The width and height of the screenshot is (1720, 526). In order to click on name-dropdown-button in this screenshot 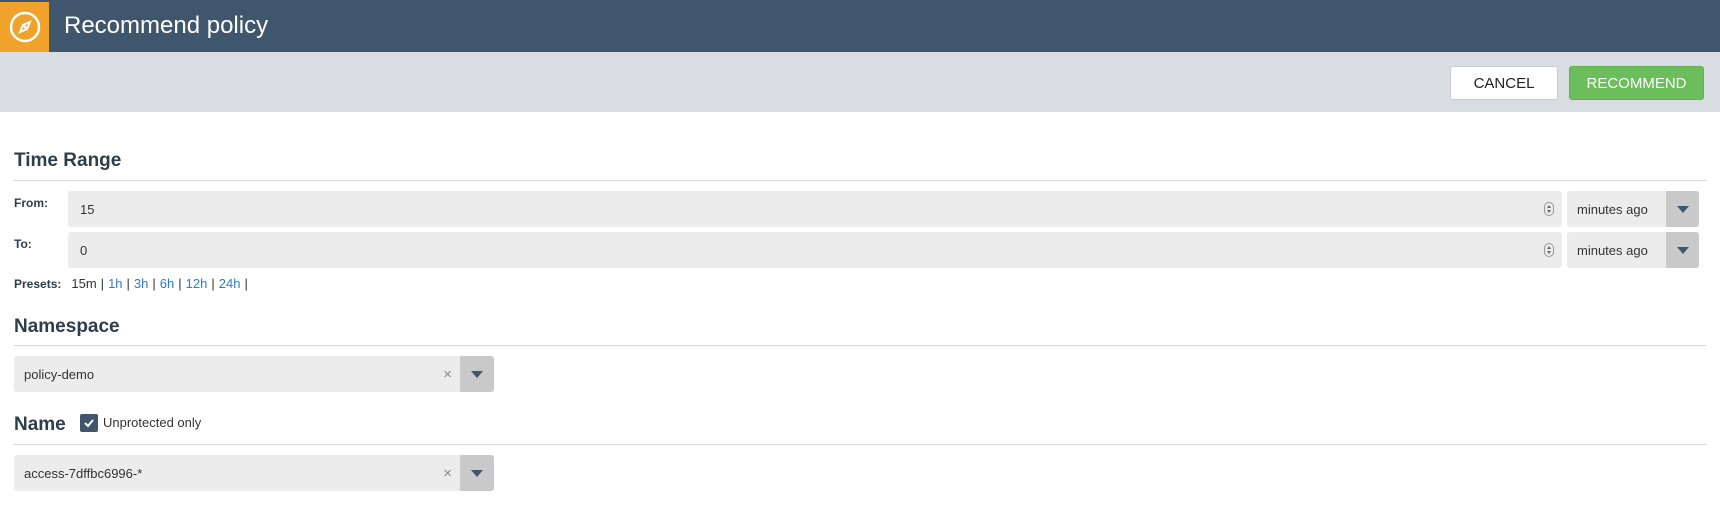, I will do `click(477, 473)`.